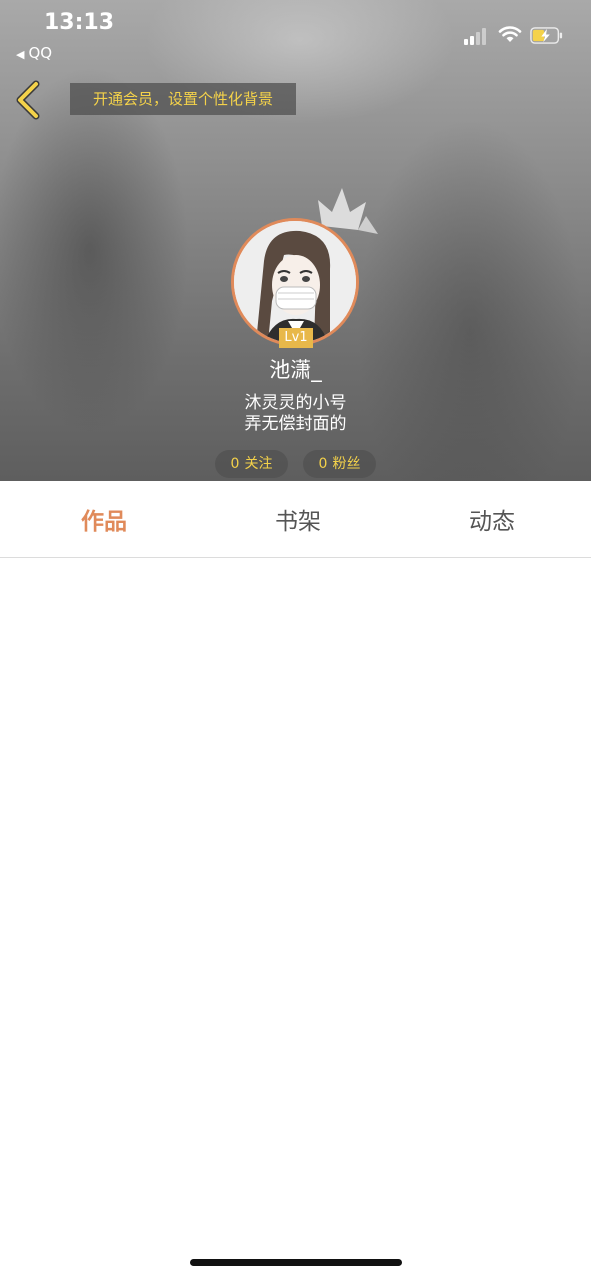 The height and width of the screenshot is (1280, 591). Describe the element at coordinates (235, 464) in the screenshot. I see `following-count: 0` at that location.